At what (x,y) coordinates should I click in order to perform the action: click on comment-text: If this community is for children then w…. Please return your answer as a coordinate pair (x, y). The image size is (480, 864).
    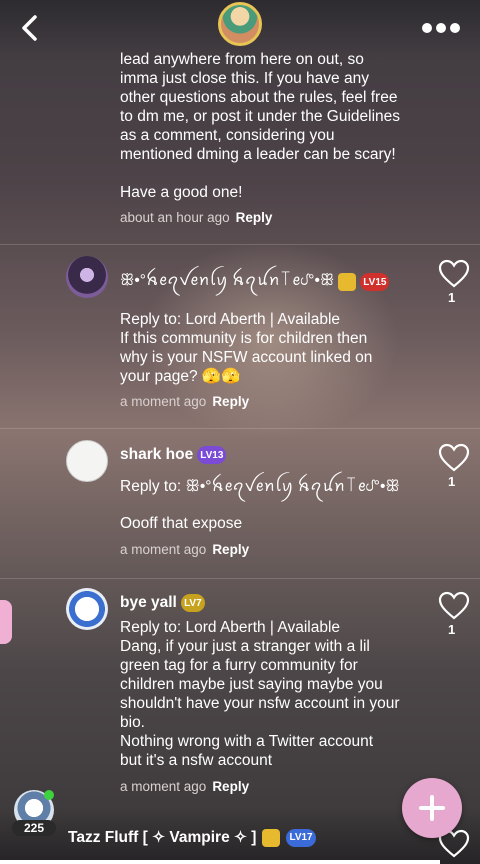
    Looking at the image, I should click on (246, 357).